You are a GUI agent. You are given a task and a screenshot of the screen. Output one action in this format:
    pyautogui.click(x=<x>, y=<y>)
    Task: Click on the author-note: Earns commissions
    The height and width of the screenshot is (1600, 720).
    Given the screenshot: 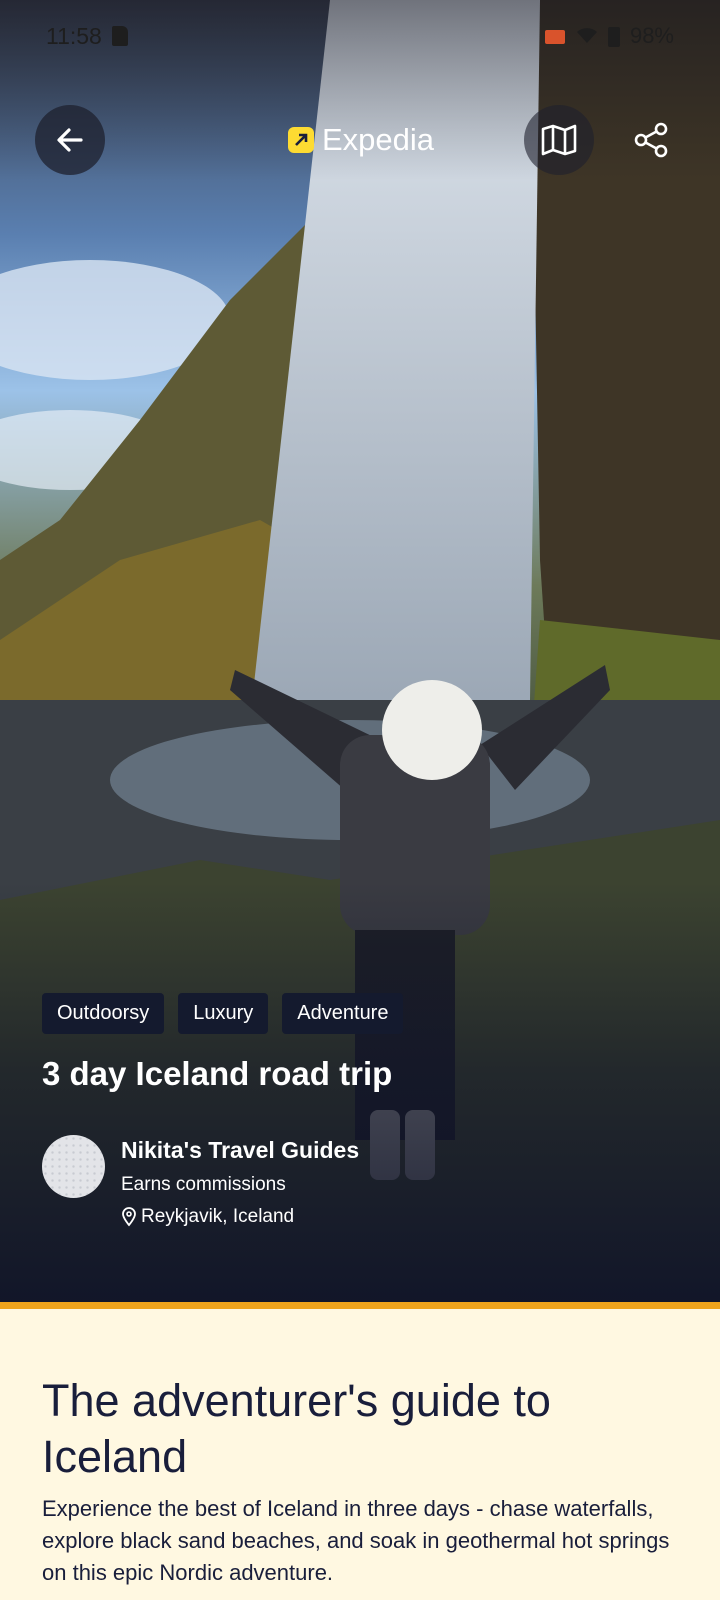 What is the action you would take?
    pyautogui.click(x=203, y=1184)
    